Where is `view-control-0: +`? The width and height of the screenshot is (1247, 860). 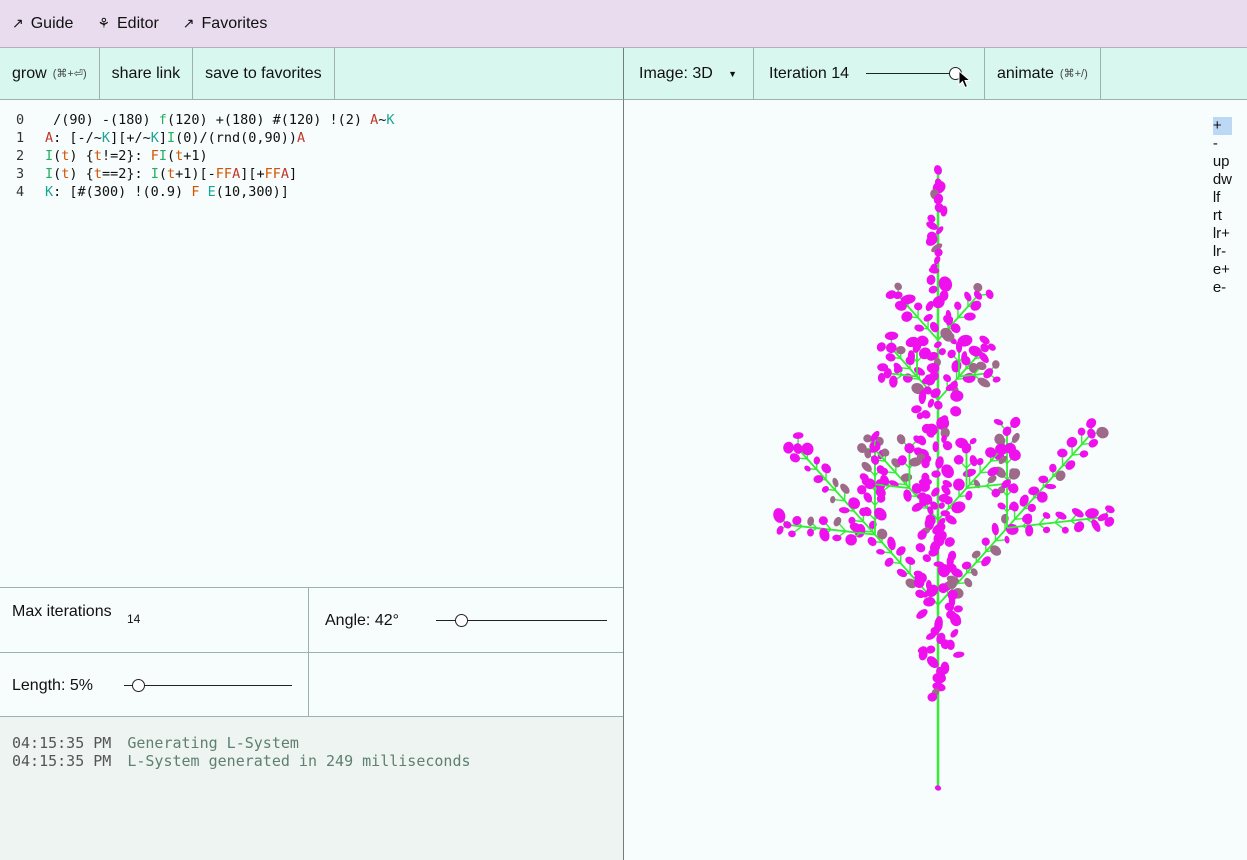 view-control-0: + is located at coordinates (1222, 126).